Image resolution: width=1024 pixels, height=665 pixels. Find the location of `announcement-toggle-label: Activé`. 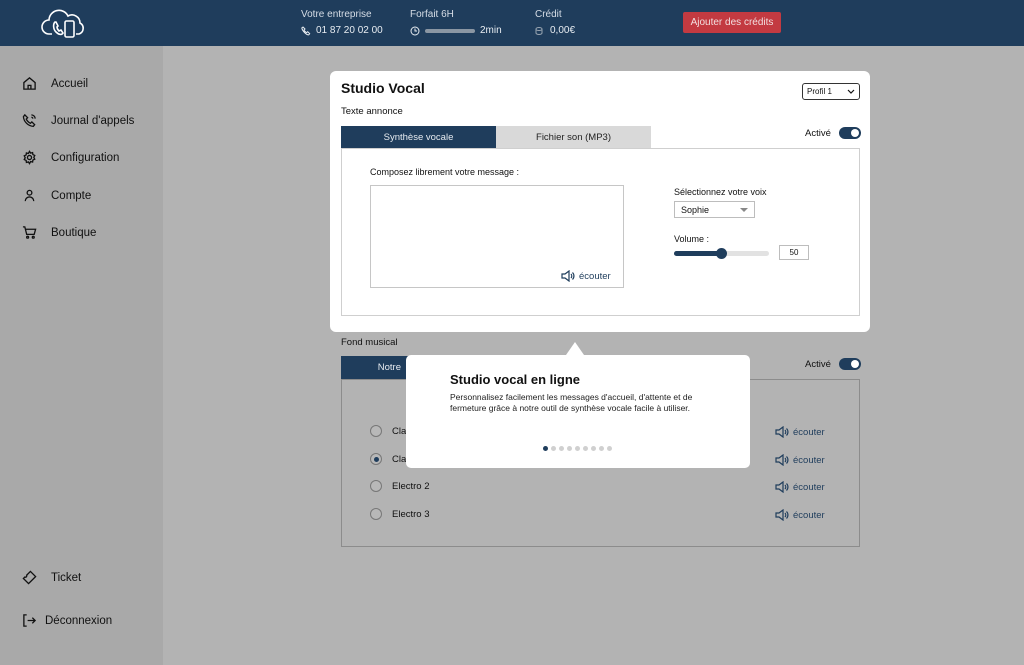

announcement-toggle-label: Activé is located at coordinates (818, 133).